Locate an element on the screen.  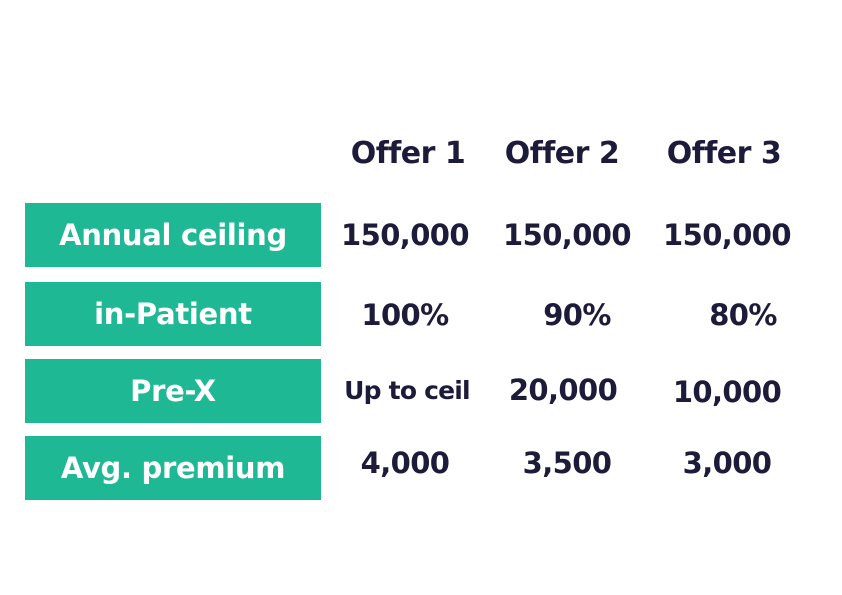
row-label-annual-ceiling: Annual ceiling is located at coordinates (173, 235).